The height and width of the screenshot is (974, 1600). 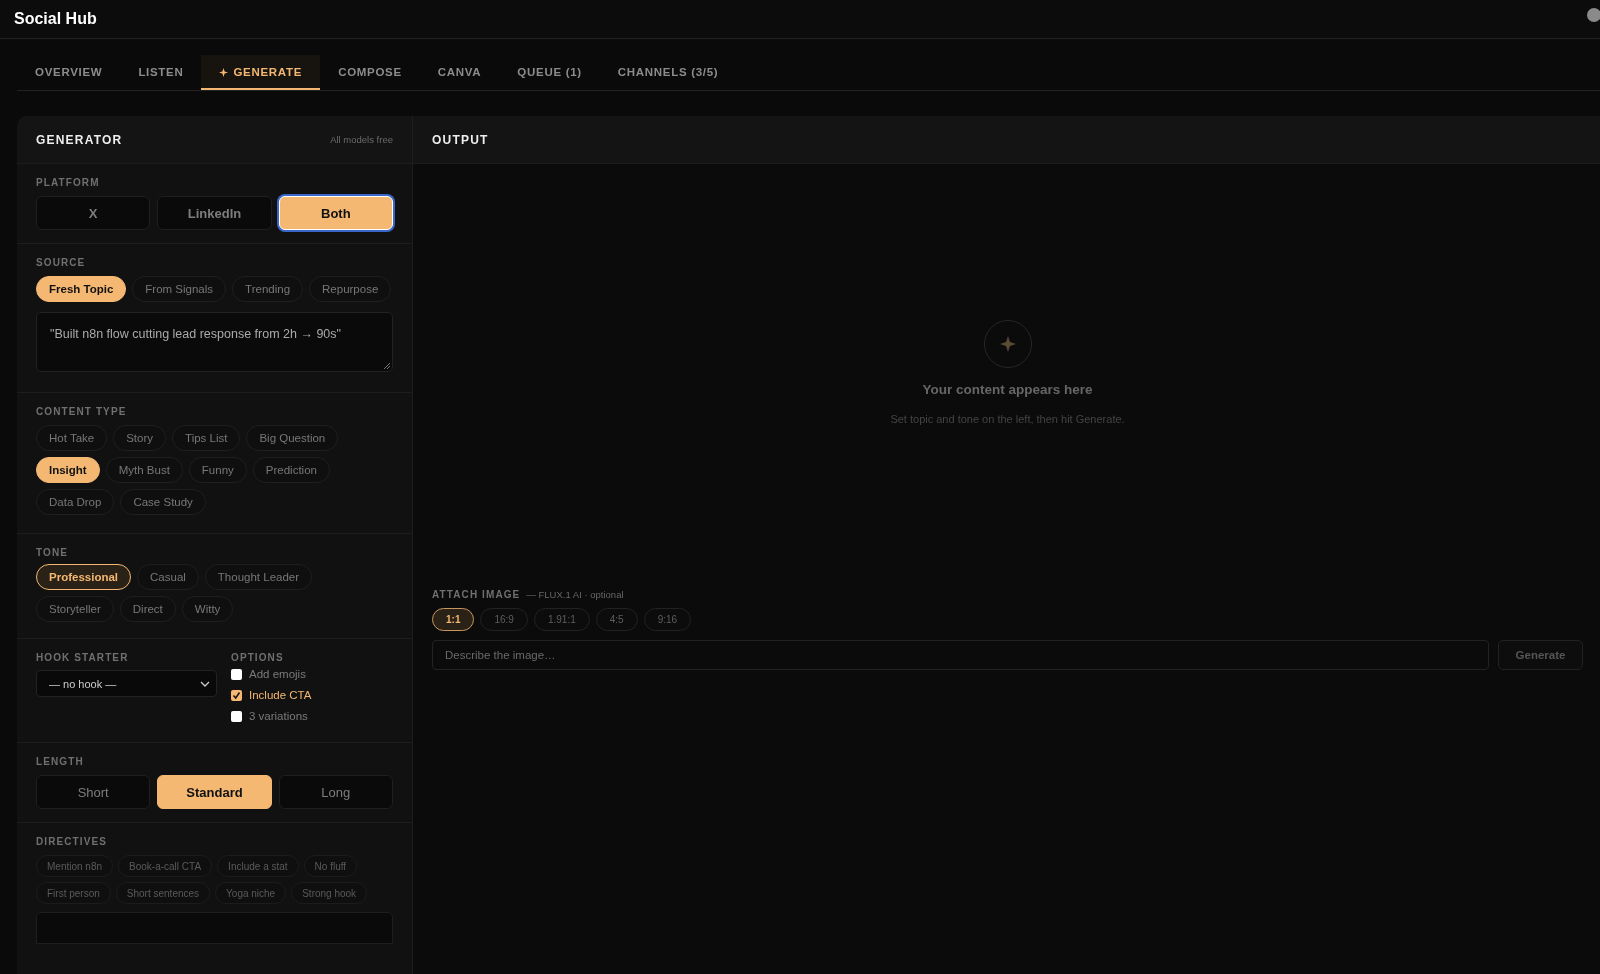 What do you see at coordinates (83, 657) in the screenshot?
I see `section-label: HOOK STARTER` at bounding box center [83, 657].